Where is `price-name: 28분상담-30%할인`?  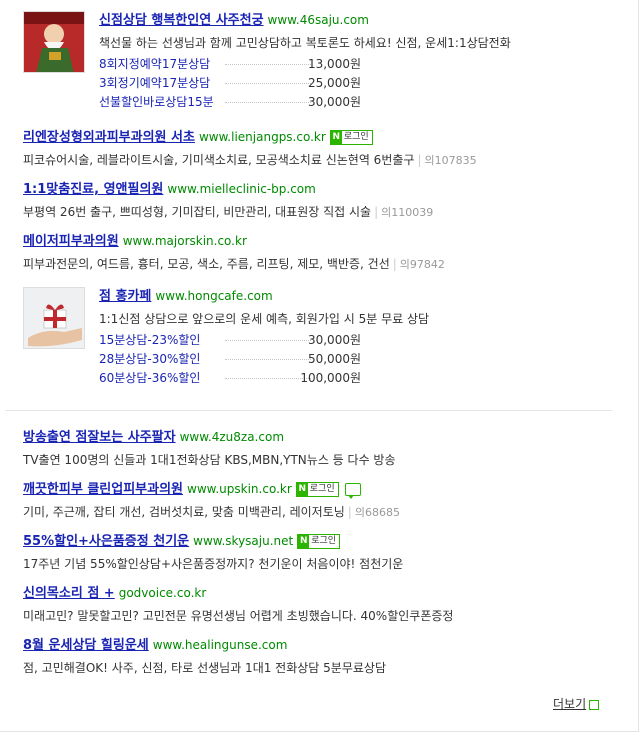 price-name: 28분상담-30%할인 is located at coordinates (149, 359).